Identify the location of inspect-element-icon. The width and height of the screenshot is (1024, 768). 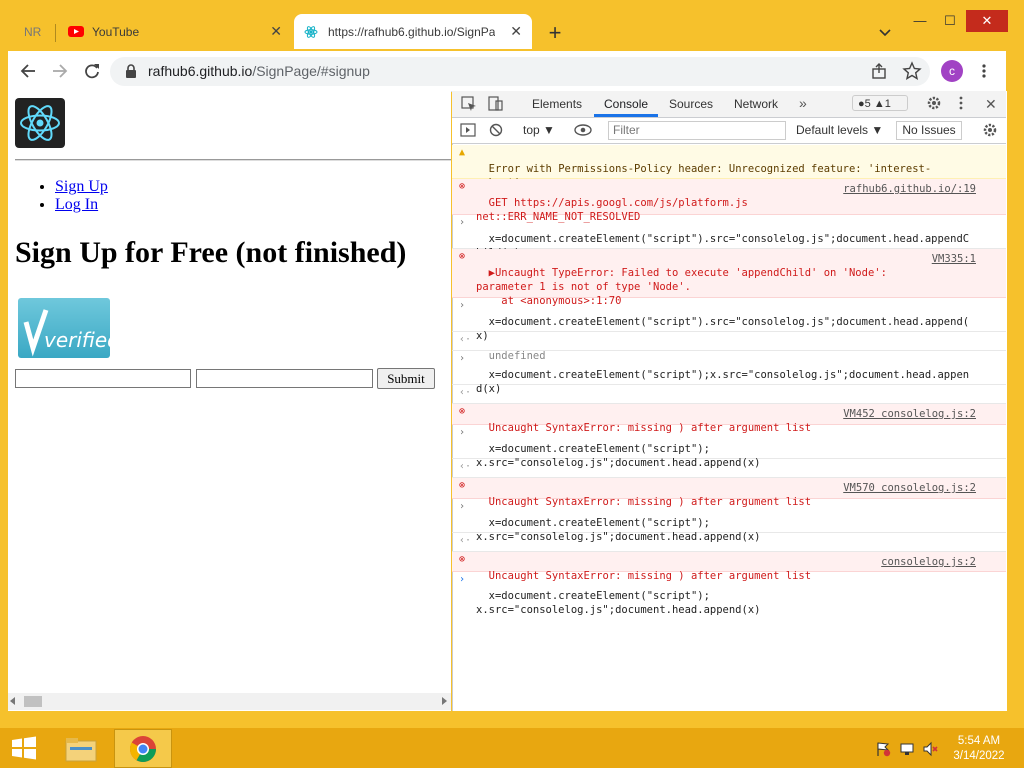
(469, 104).